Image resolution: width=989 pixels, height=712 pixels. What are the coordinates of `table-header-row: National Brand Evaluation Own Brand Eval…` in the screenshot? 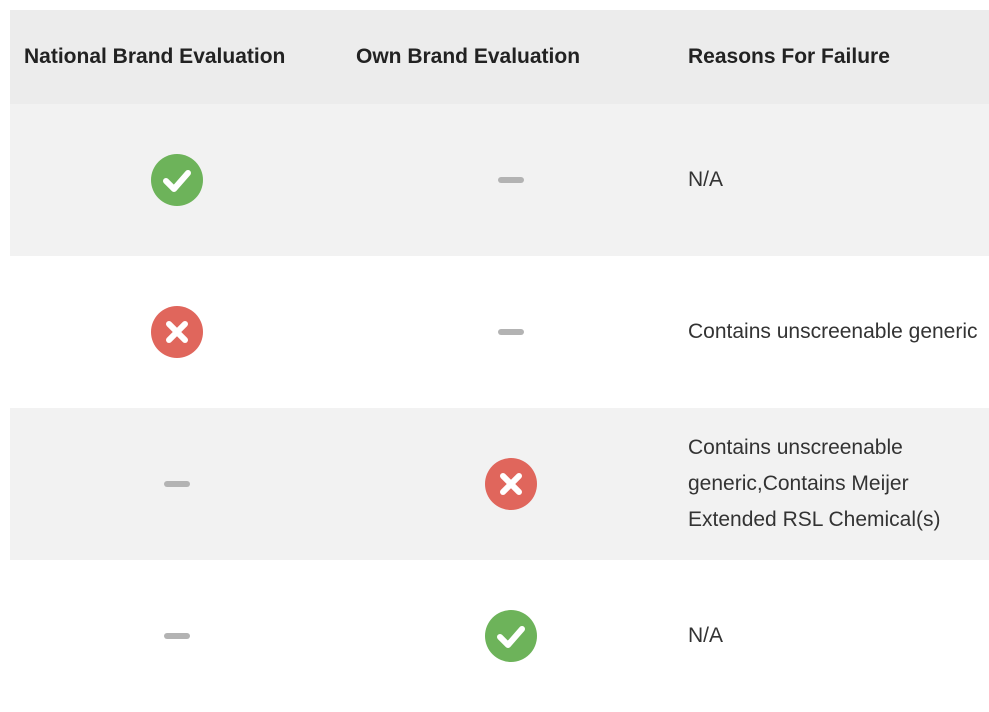 It's located at (499, 57).